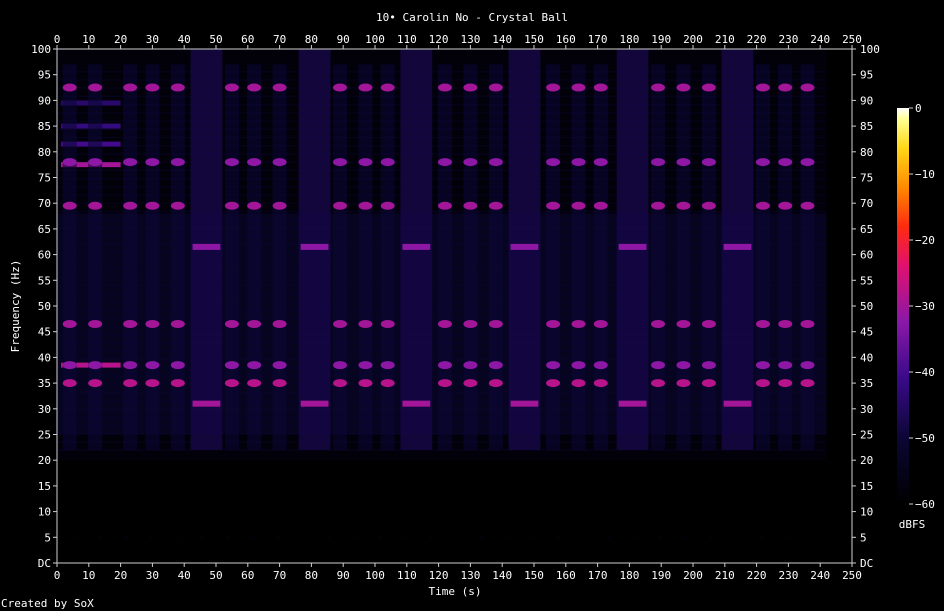  What do you see at coordinates (788, 575) in the screenshot?
I see `x-tick-label: 230` at bounding box center [788, 575].